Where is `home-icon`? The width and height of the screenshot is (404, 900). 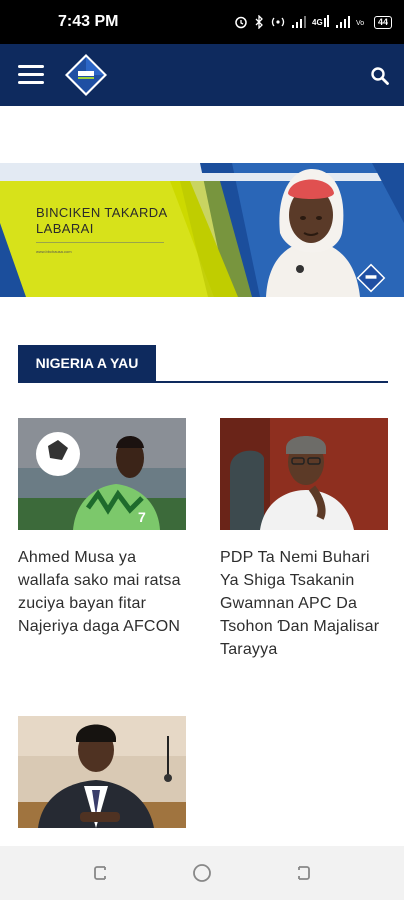 home-icon is located at coordinates (202, 873).